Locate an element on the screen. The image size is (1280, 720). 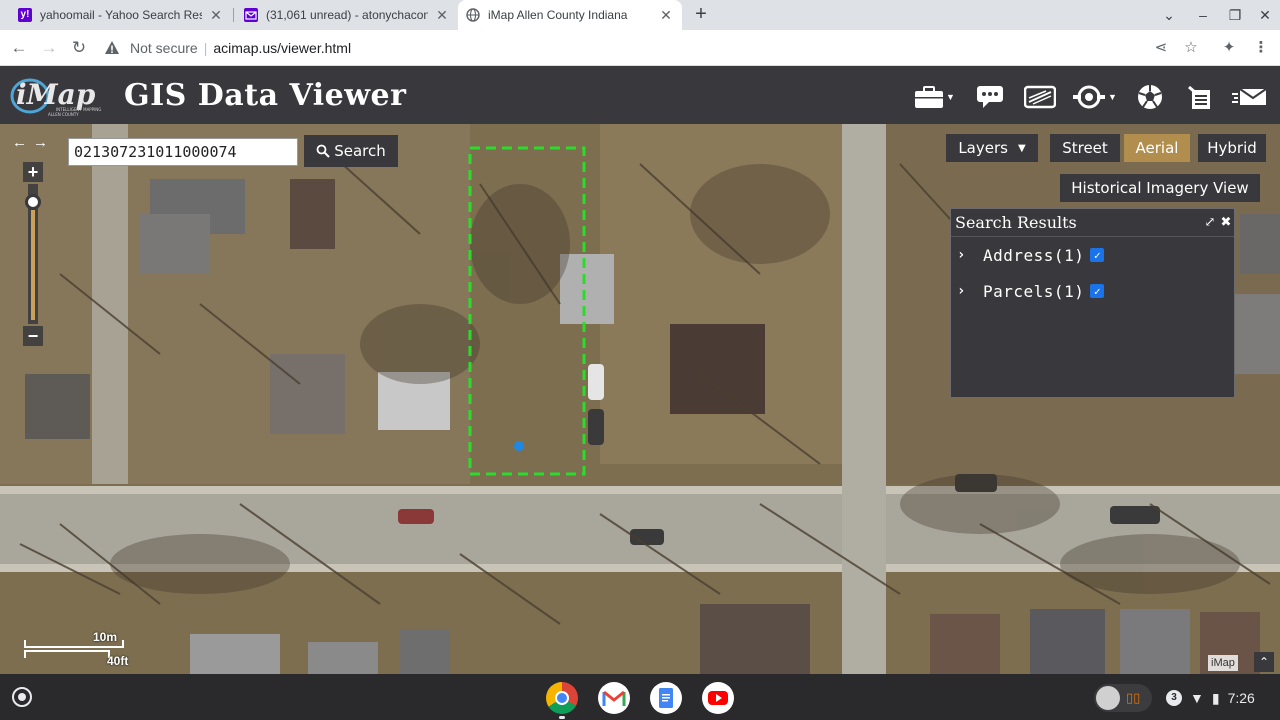
warning-icon is located at coordinates (112, 47).